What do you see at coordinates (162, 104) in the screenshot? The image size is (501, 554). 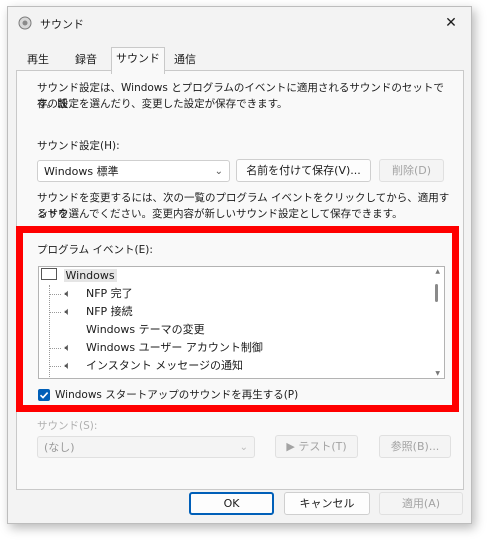 I see `intro-text-line2: 存の設定を選んだり、変更した設定が保存できます。` at bounding box center [162, 104].